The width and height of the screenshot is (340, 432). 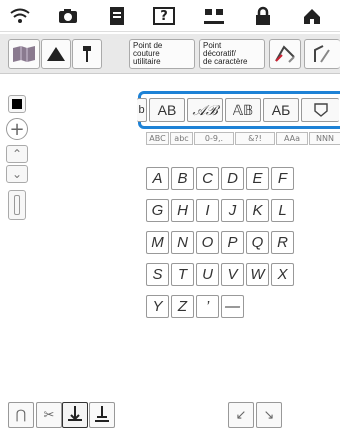 I want to click on utility-stitch-button: Point de couture utilitaire, so click(x=162, y=54).